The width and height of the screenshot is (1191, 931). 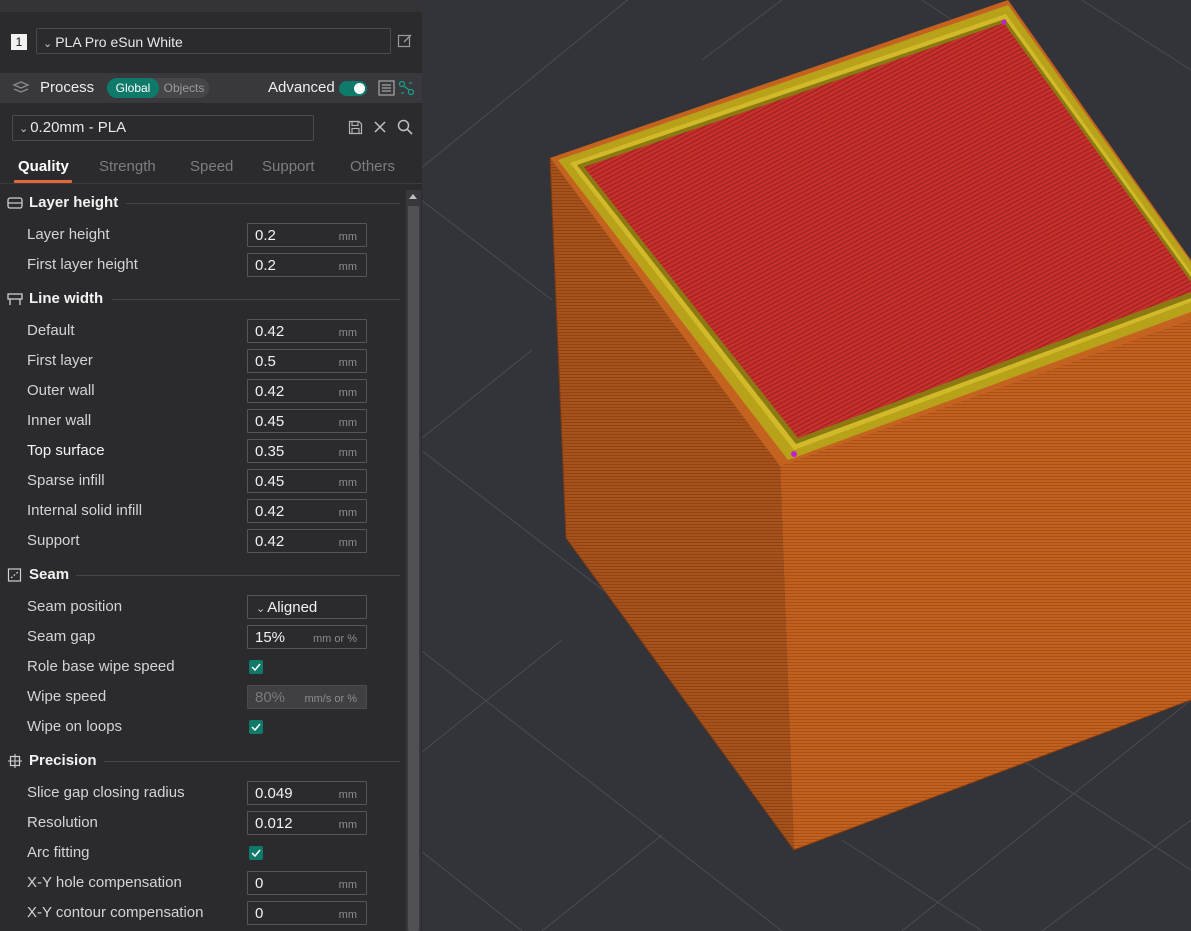 I want to click on filament-row: 1 ⌄ PLA Pro eSun White, so click(x=211, y=42).